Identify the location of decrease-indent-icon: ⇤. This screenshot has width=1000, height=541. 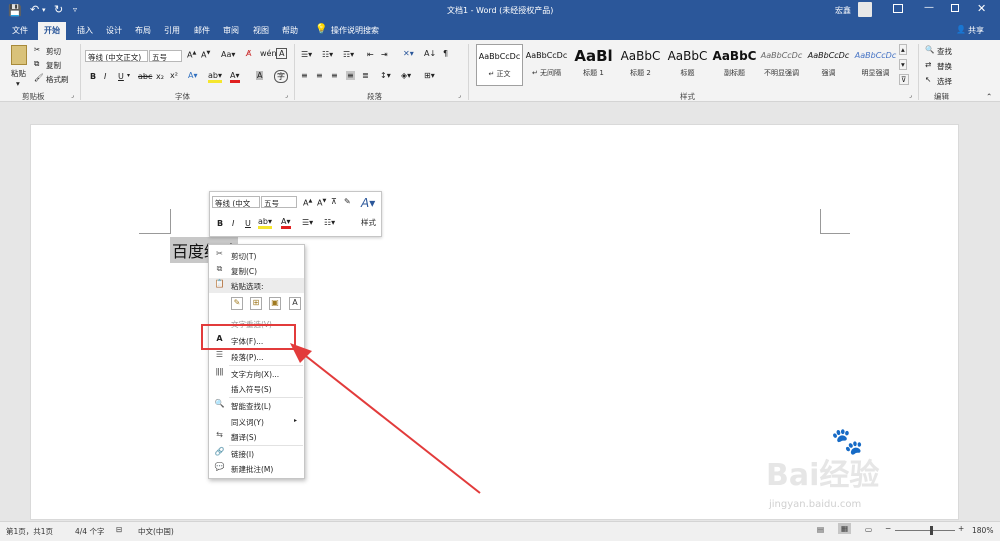
(370, 54).